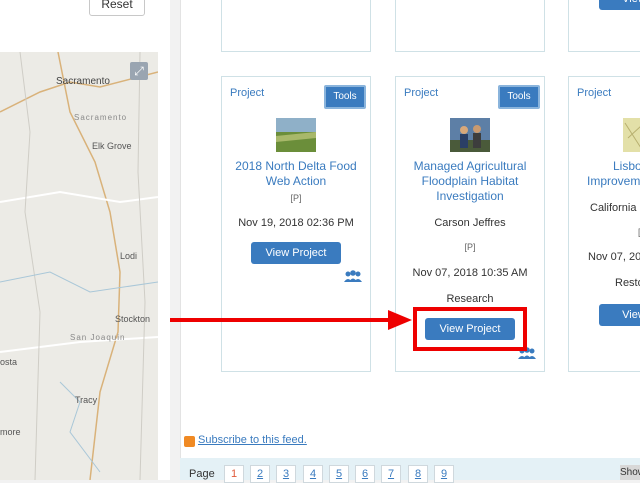 This screenshot has height=483, width=640. I want to click on project-title-line: Improveme, so click(613, 181).